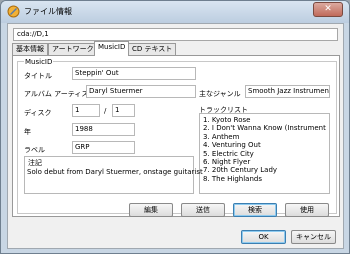 The image size is (350, 254). I want to click on notes-label: 注記, so click(35, 163).